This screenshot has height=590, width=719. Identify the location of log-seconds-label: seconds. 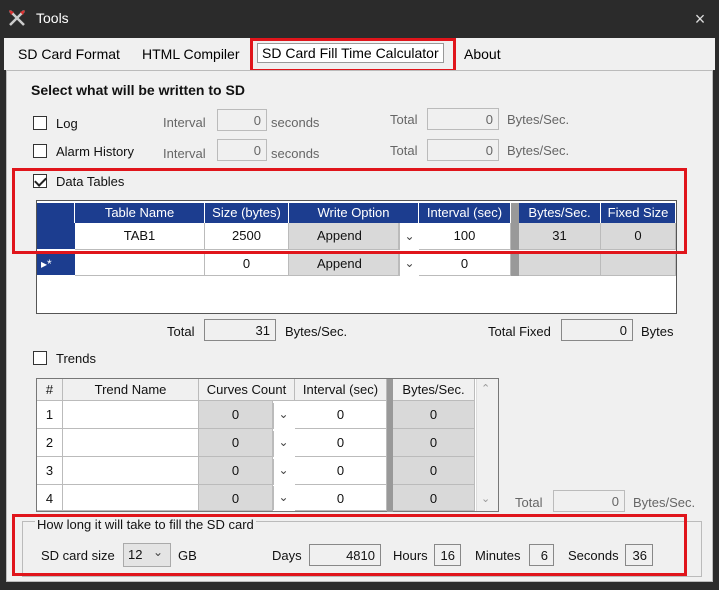
(295, 122).